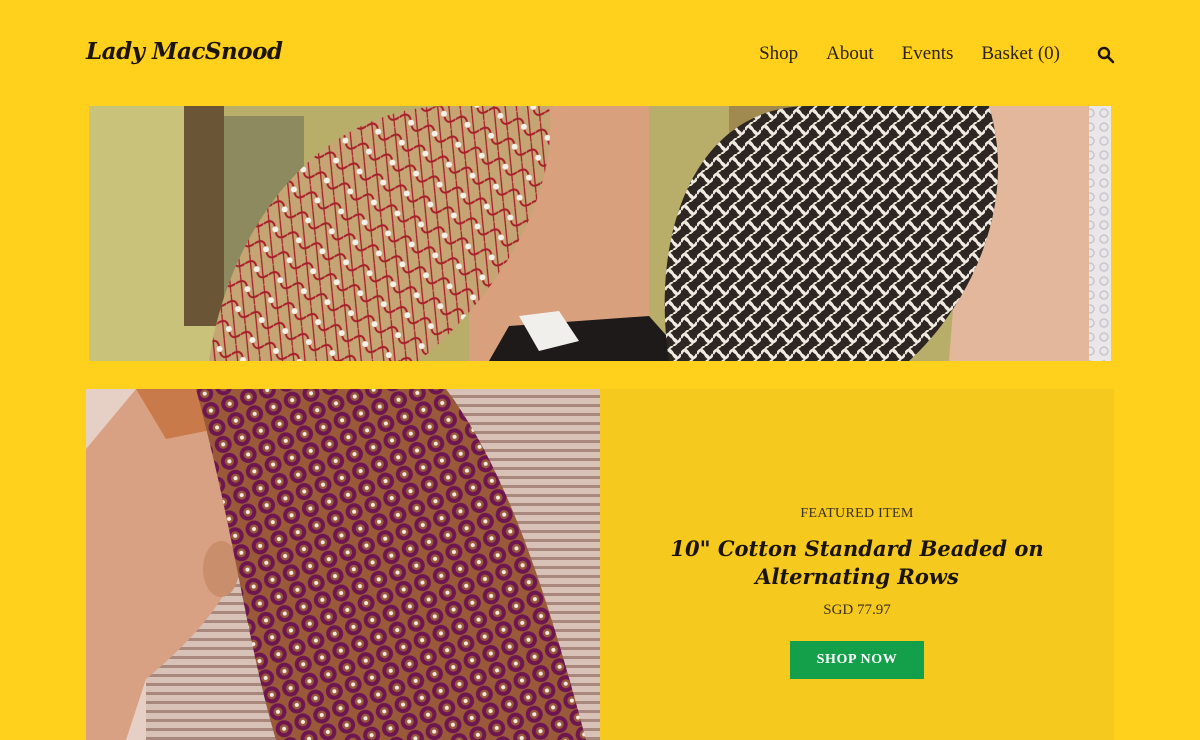 The image size is (1200, 740). Describe the element at coordinates (184, 51) in the screenshot. I see `site-logo: Lady MacSnood` at that location.